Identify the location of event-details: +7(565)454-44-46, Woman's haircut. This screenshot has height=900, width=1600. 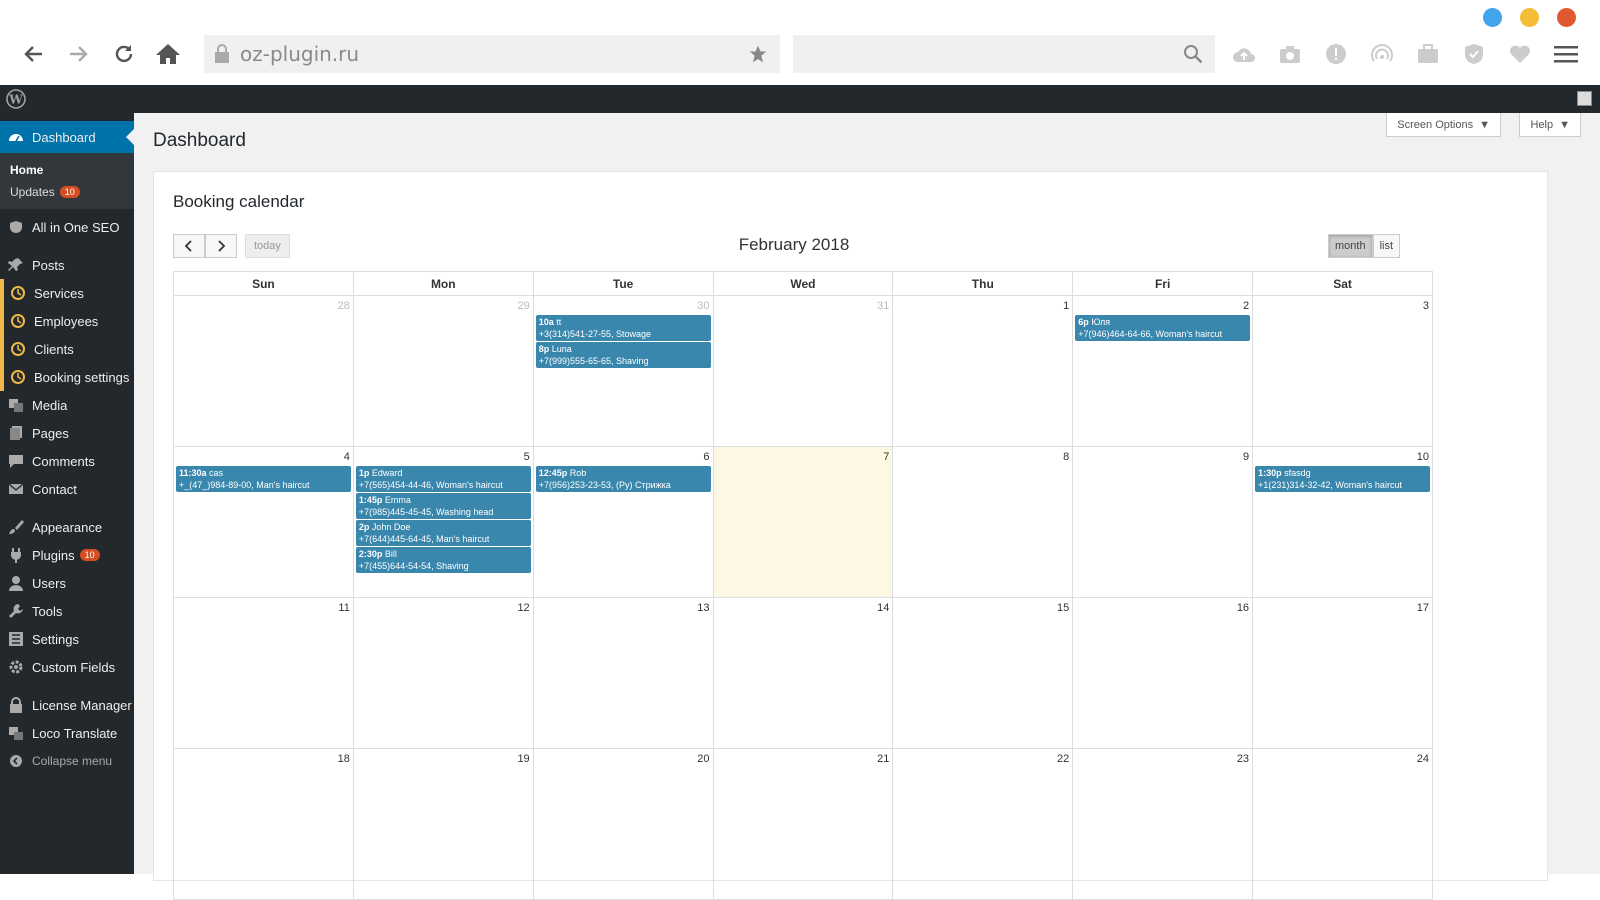
(430, 485).